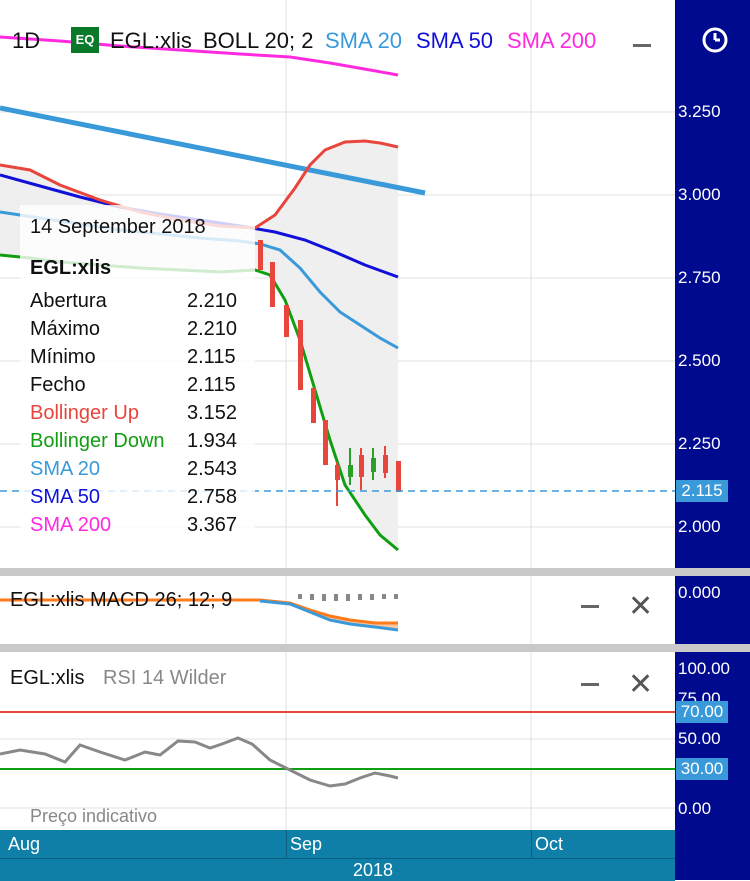 The height and width of the screenshot is (881, 750). What do you see at coordinates (364, 40) in the screenshot?
I see `sma20-label: SMA 20` at bounding box center [364, 40].